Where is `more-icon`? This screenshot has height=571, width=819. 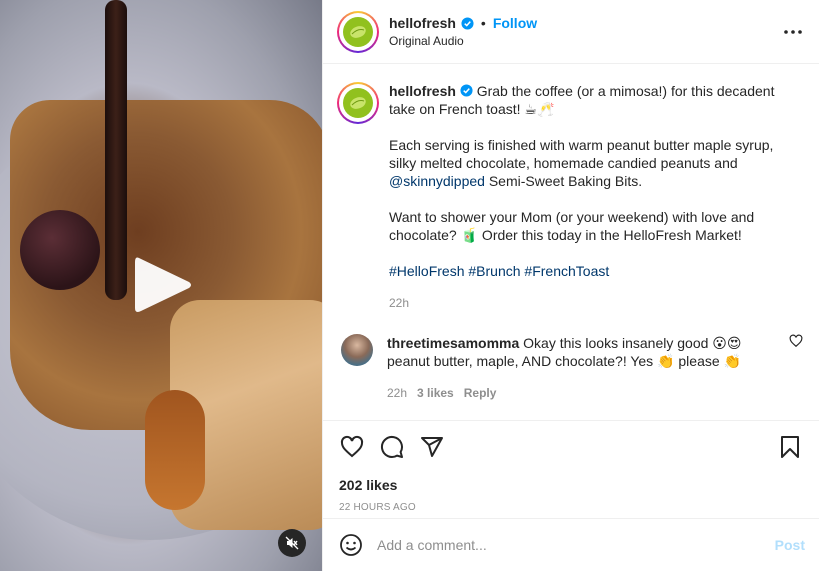 more-icon is located at coordinates (793, 31).